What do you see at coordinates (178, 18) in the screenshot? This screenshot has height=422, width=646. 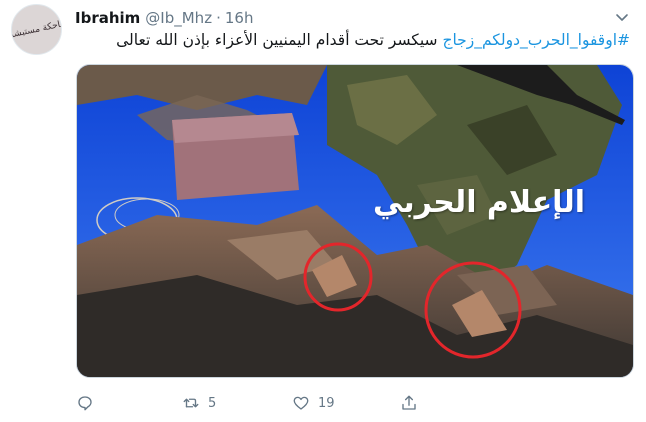 I see `author-handle: @Ib_Mhz` at bounding box center [178, 18].